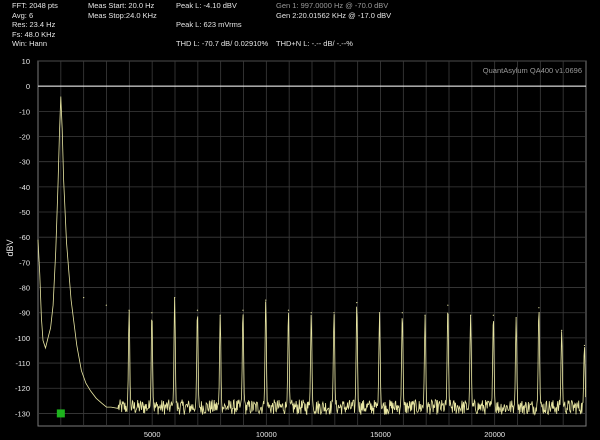 This screenshot has width=600, height=440. Describe the element at coordinates (266, 434) in the screenshot. I see `x-tick-label: 10000` at that location.